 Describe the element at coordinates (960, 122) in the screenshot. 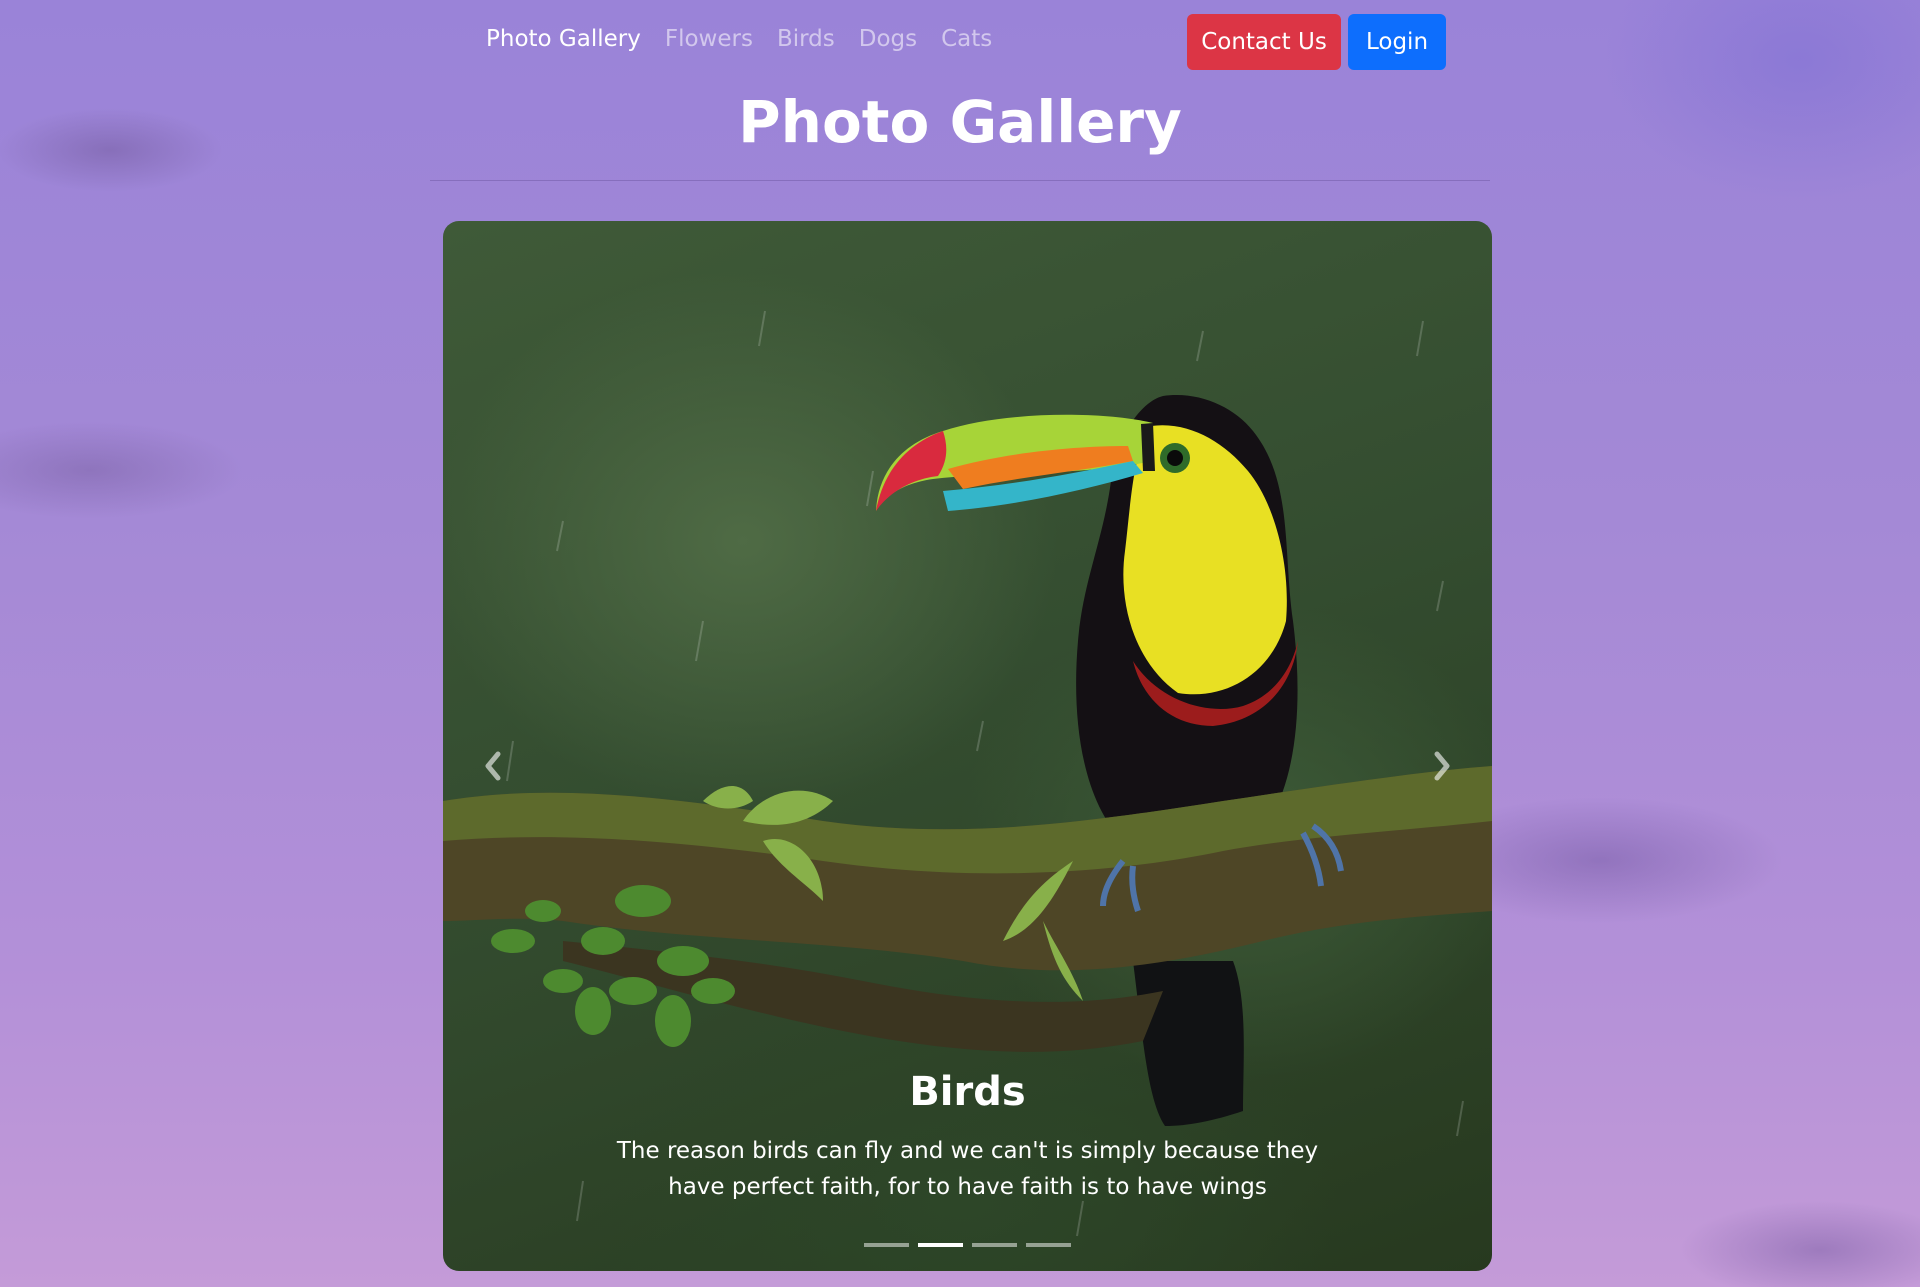

I see `page-title: Photo Gallery` at that location.